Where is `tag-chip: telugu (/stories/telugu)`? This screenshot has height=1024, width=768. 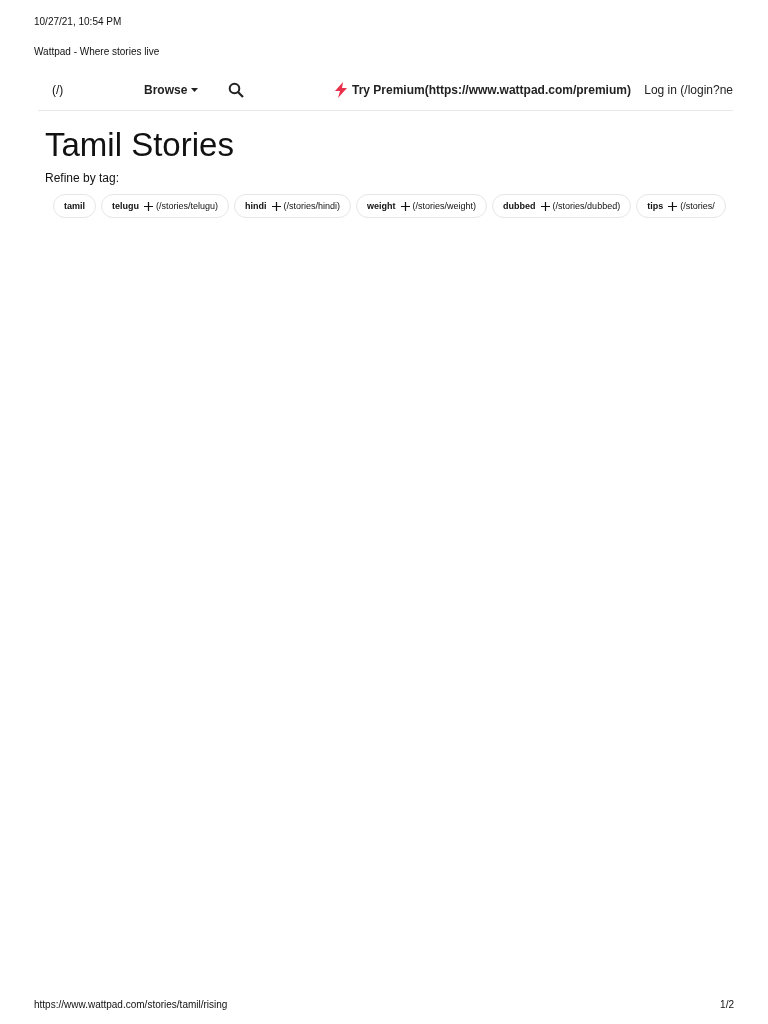
tag-chip: telugu (/stories/telugu) is located at coordinates (165, 206).